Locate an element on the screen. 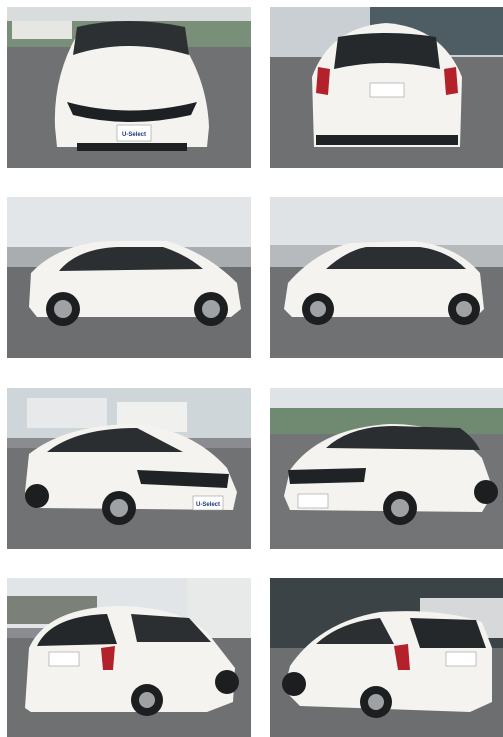 The image size is (503, 737). car-photo-side-left is located at coordinates (129, 277).